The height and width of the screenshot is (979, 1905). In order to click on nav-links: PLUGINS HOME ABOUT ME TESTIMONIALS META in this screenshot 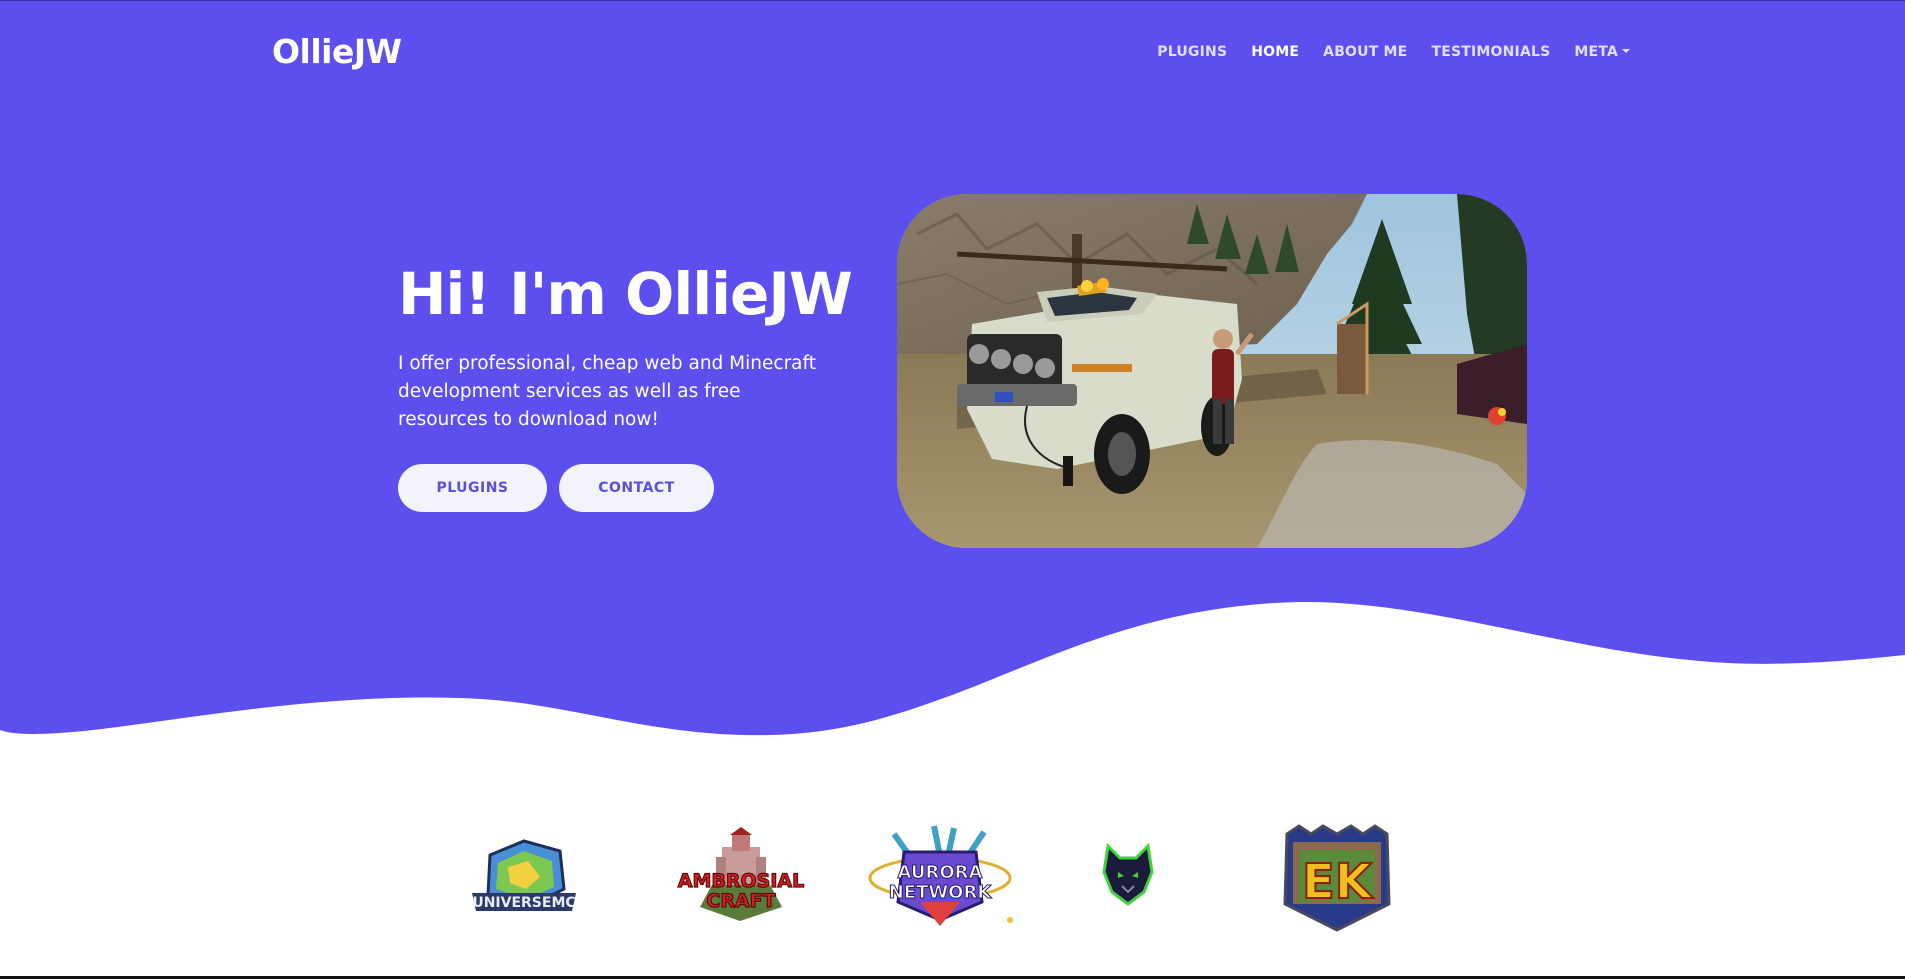, I will do `click(1393, 52)`.